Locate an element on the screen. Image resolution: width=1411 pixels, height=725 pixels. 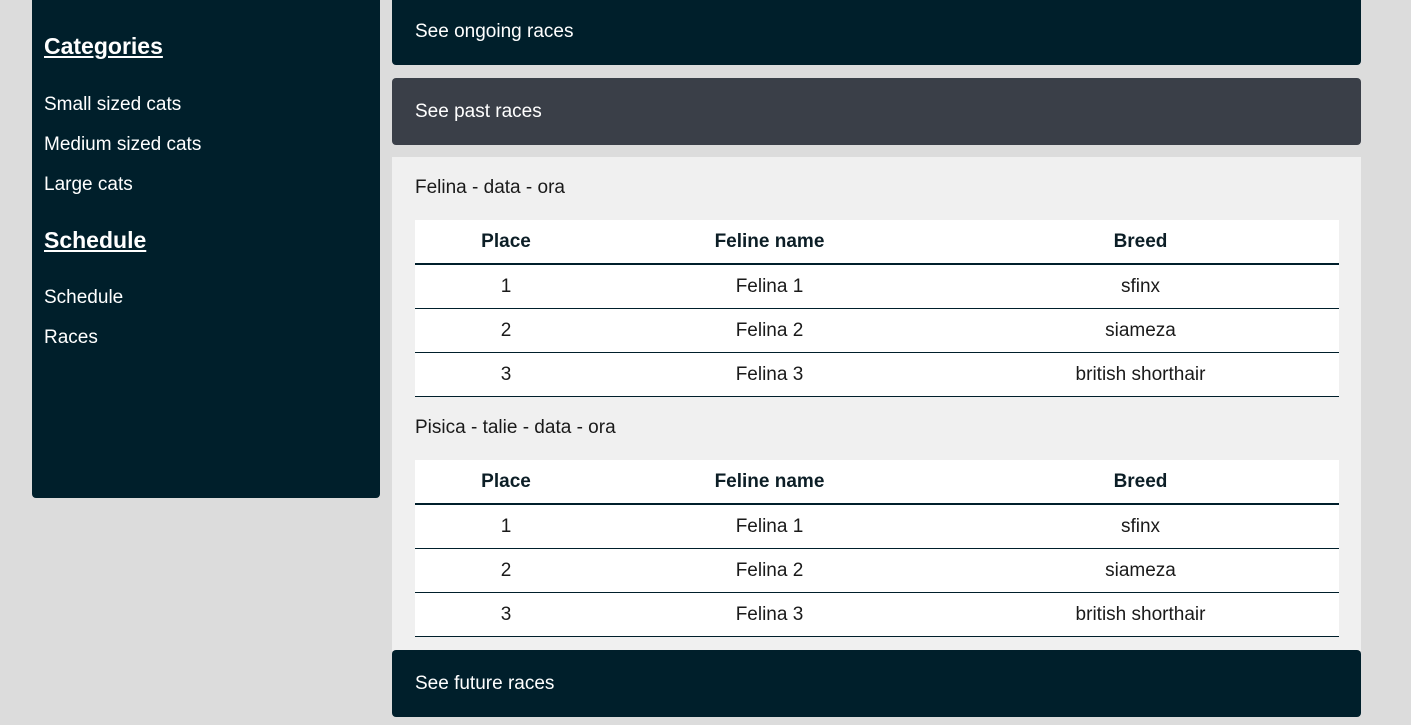
schedule-heading: Schedule is located at coordinates (95, 240).